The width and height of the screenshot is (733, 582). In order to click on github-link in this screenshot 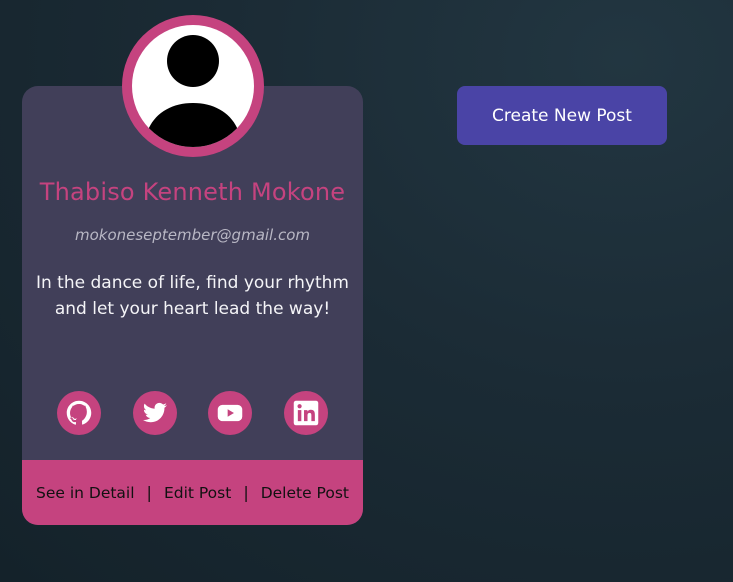, I will do `click(79, 413)`.